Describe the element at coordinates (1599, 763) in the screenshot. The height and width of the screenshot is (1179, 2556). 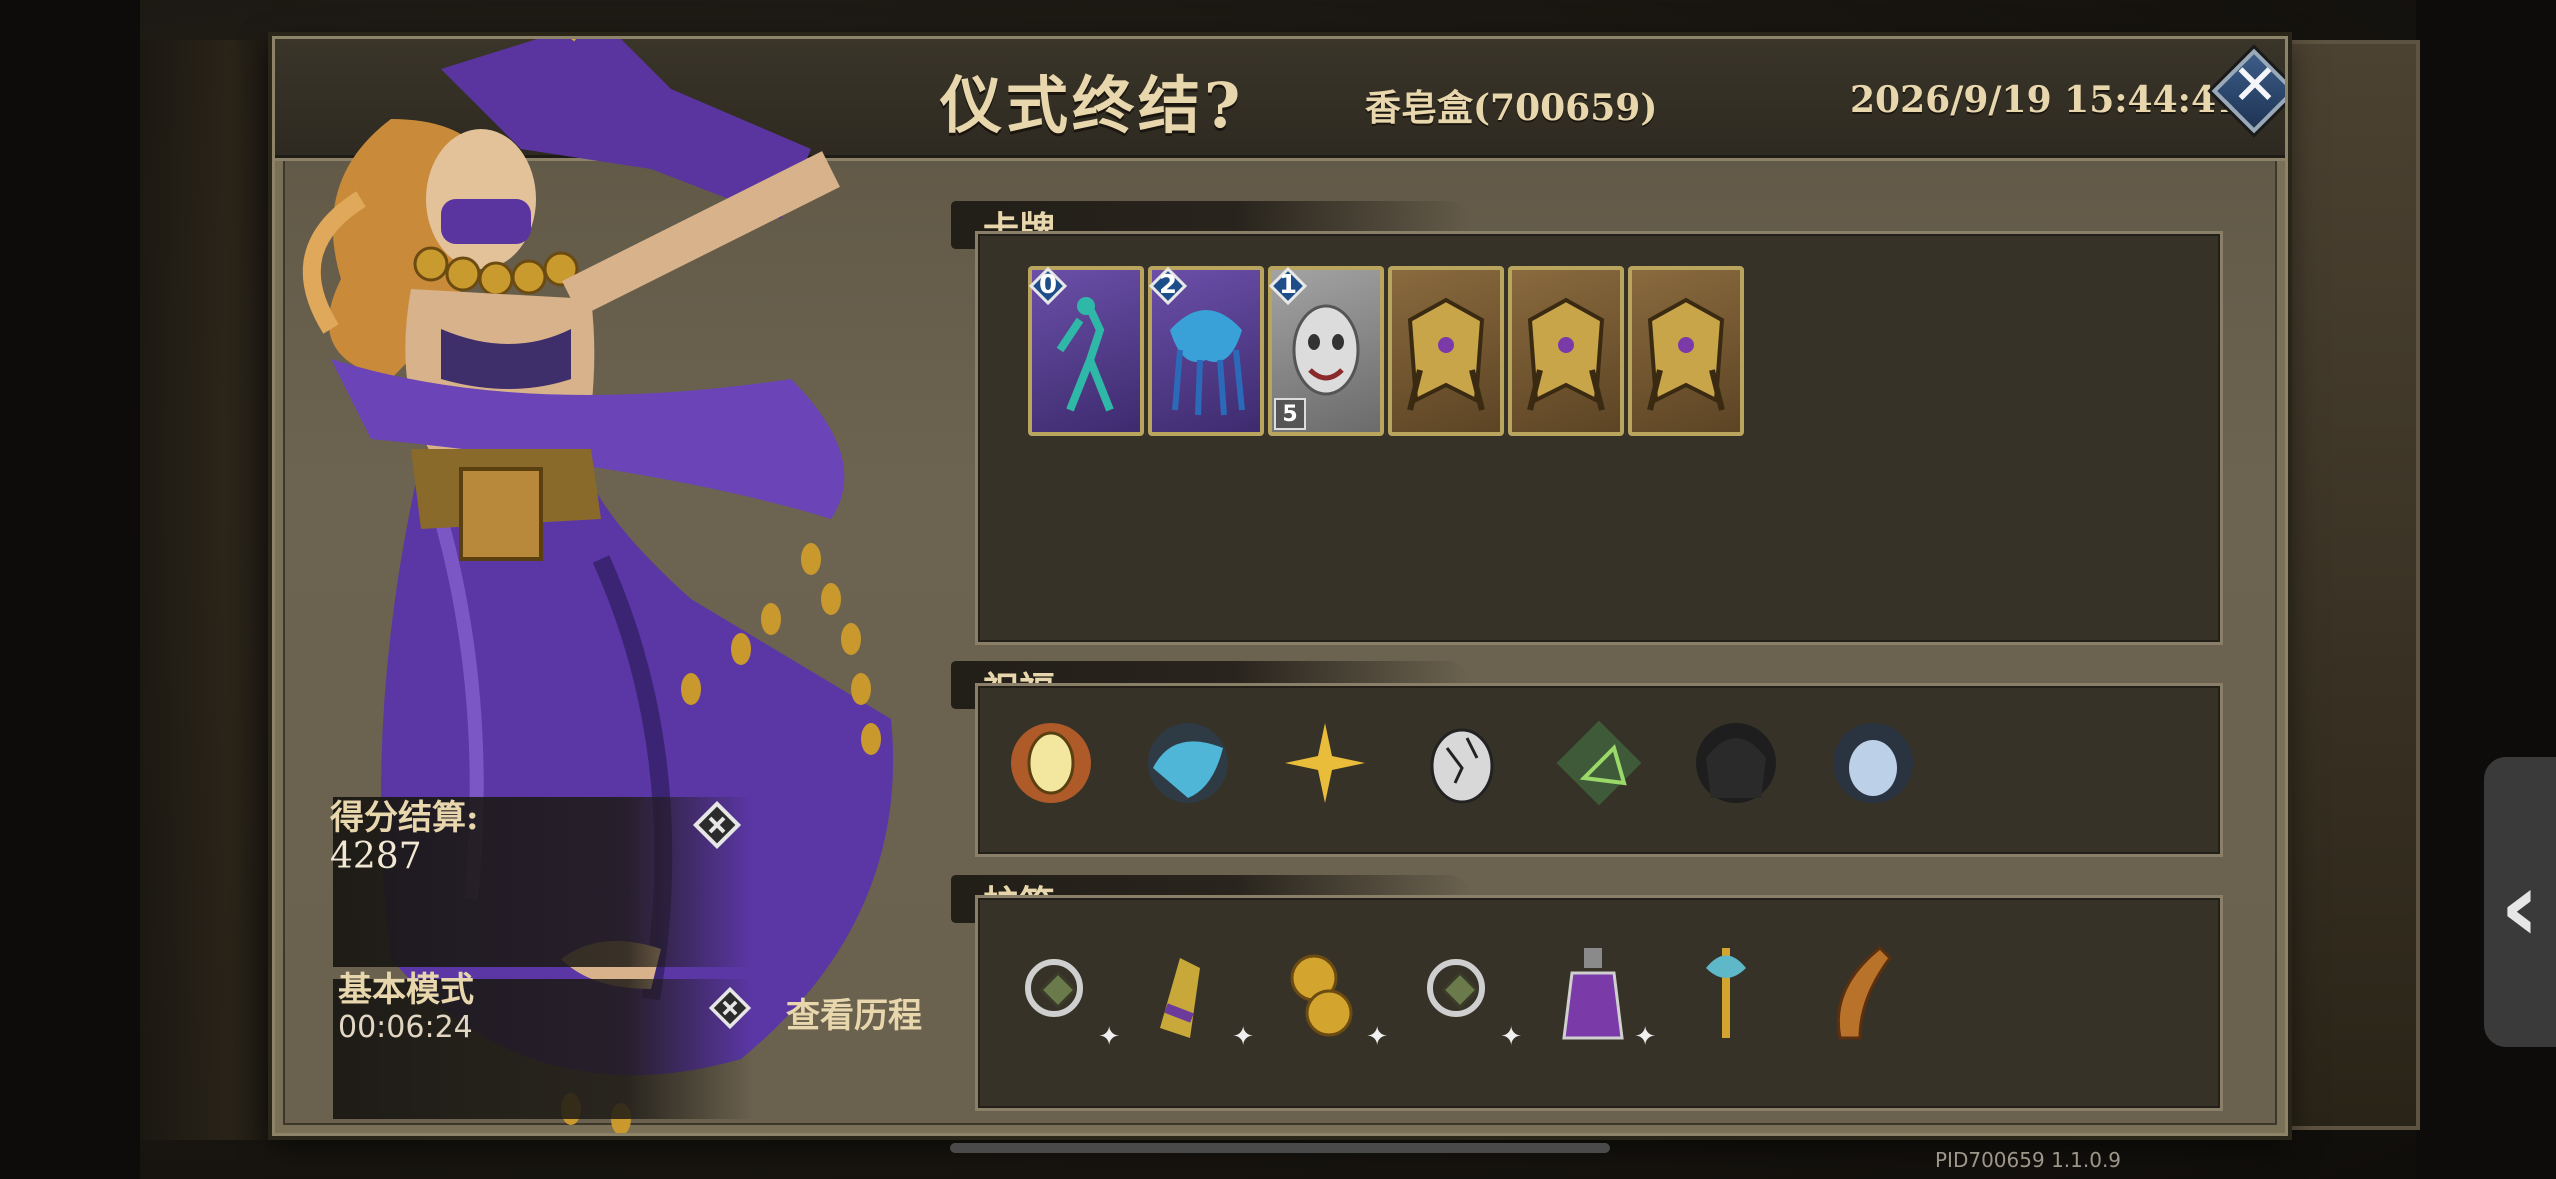
I see `green-rune-icon` at that location.